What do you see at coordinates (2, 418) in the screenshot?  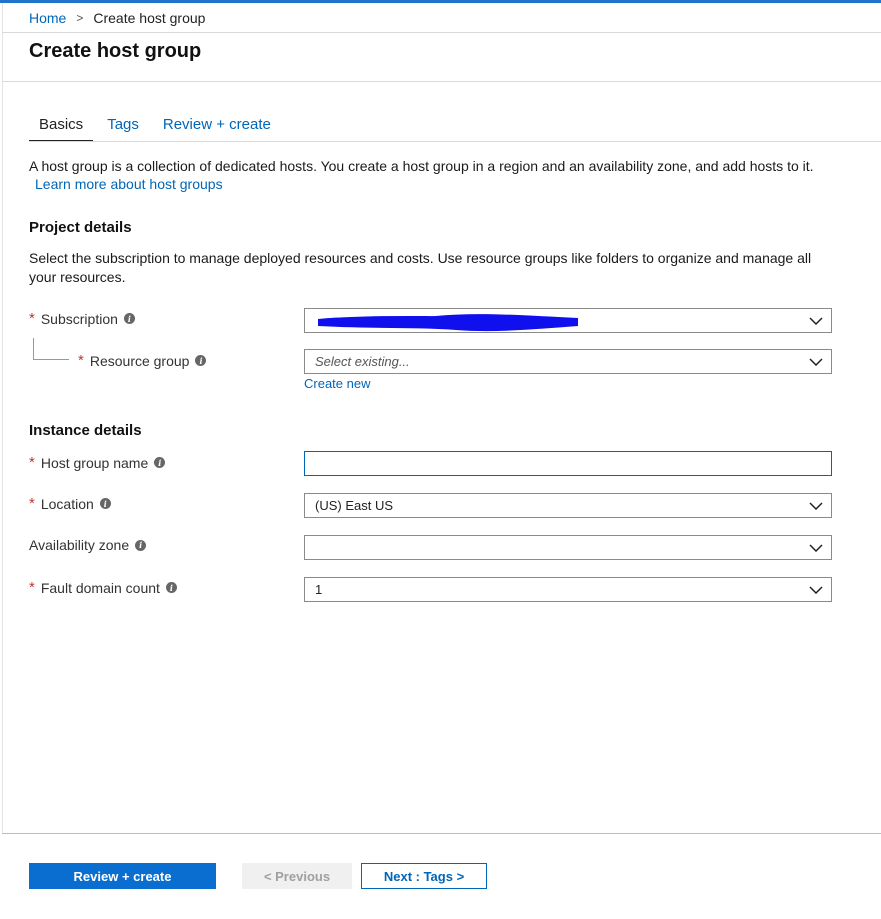 I see `blade-left-border` at bounding box center [2, 418].